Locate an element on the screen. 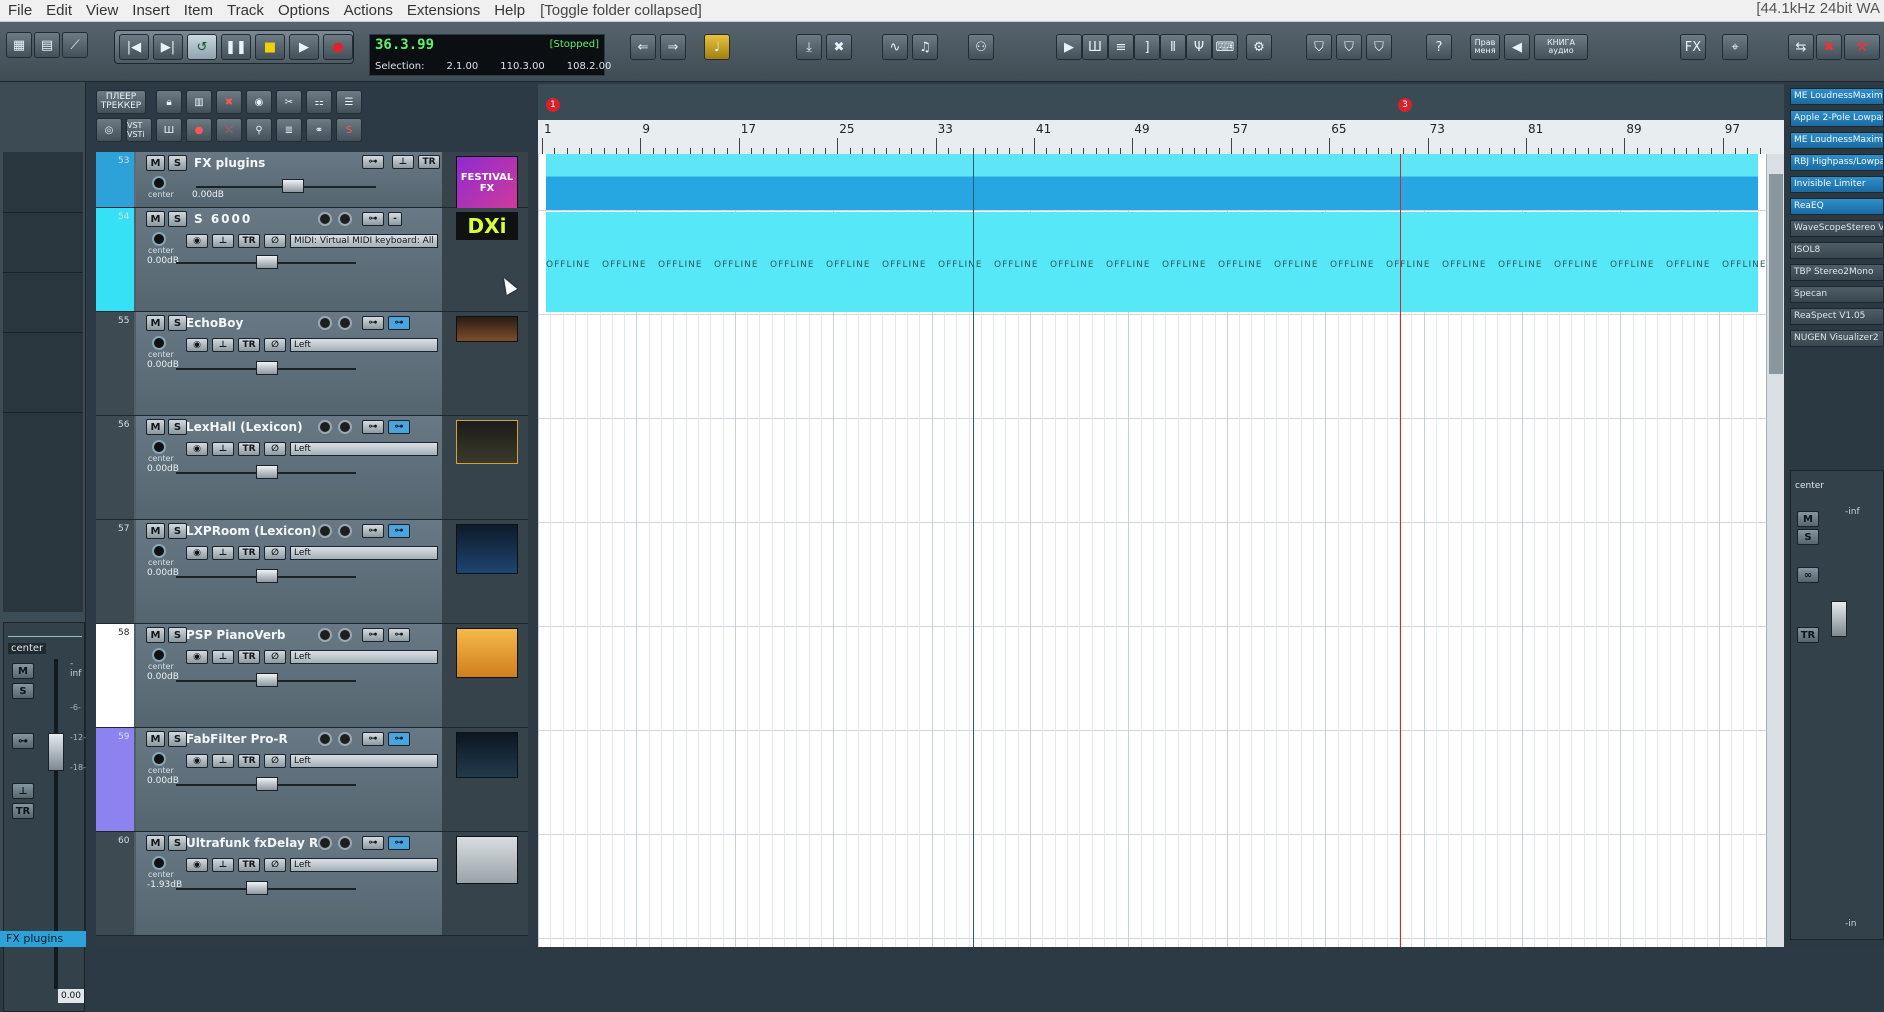 This screenshot has width=1884, height=1012. fx-solo-button: S is located at coordinates (1808, 537).